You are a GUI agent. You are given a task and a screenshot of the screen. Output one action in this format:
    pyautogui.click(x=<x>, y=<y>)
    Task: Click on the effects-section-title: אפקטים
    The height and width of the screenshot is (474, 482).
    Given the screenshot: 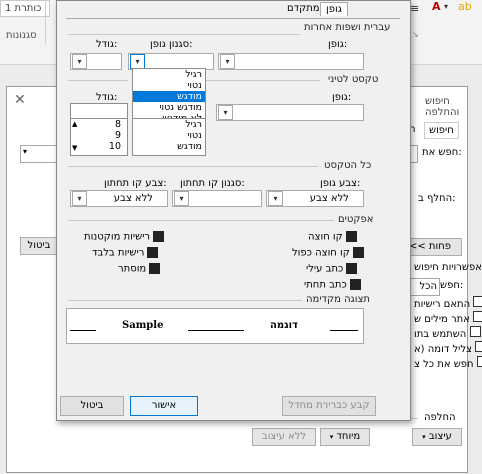 What is the action you would take?
    pyautogui.click(x=356, y=219)
    